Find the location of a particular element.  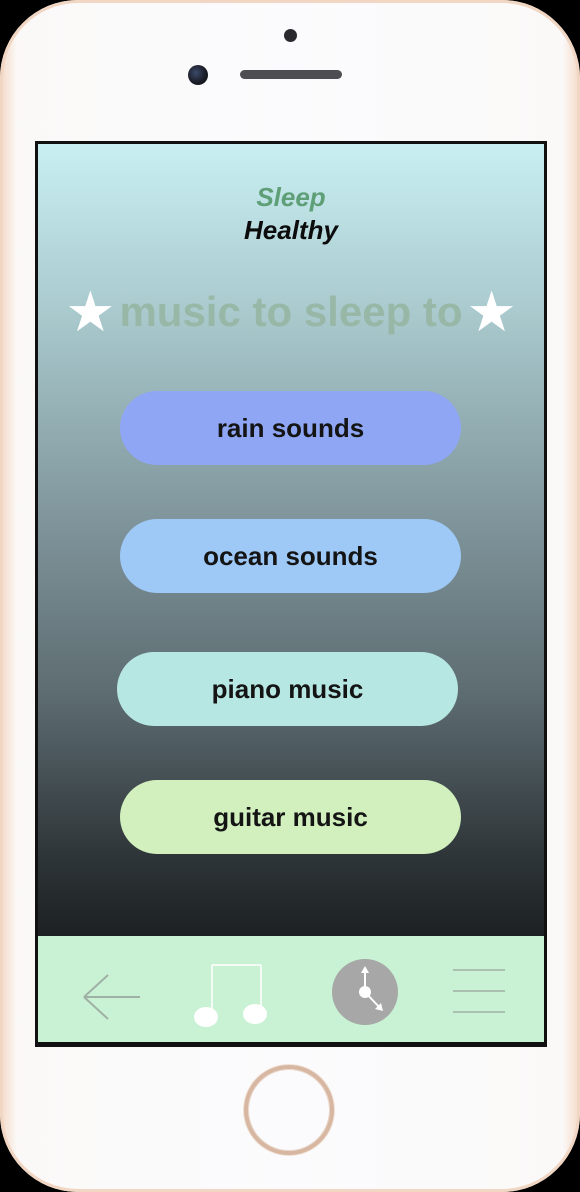

front-camera is located at coordinates (198, 75).